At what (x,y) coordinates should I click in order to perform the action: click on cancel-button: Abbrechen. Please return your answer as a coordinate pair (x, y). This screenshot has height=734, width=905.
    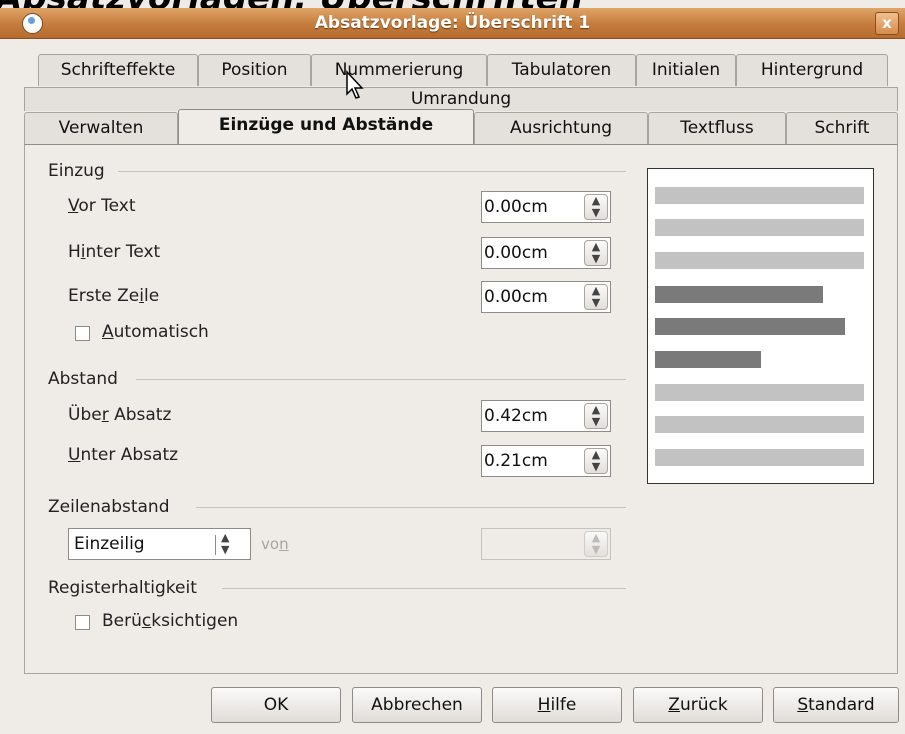
    Looking at the image, I should click on (417, 705).